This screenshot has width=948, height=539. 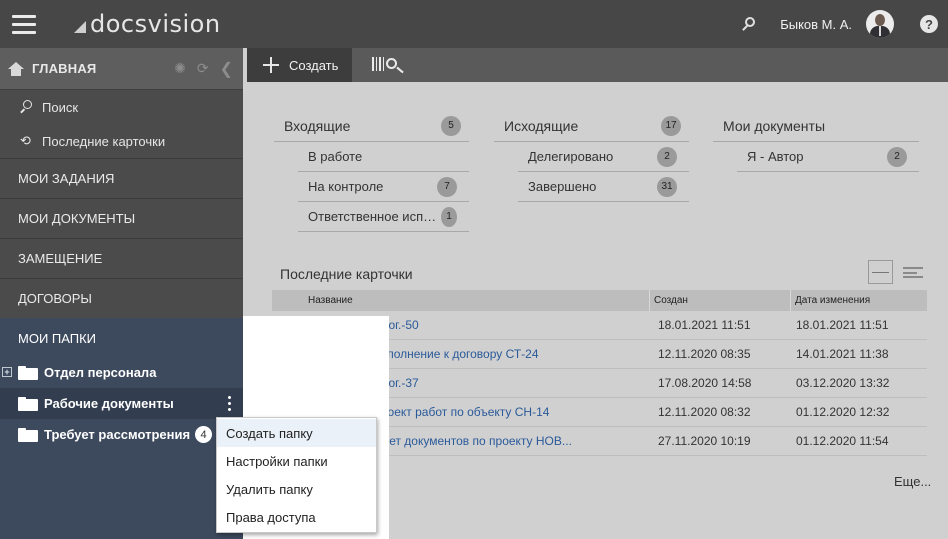 What do you see at coordinates (859, 300) in the screenshot?
I see `column-header-modified: Дата изменения` at bounding box center [859, 300].